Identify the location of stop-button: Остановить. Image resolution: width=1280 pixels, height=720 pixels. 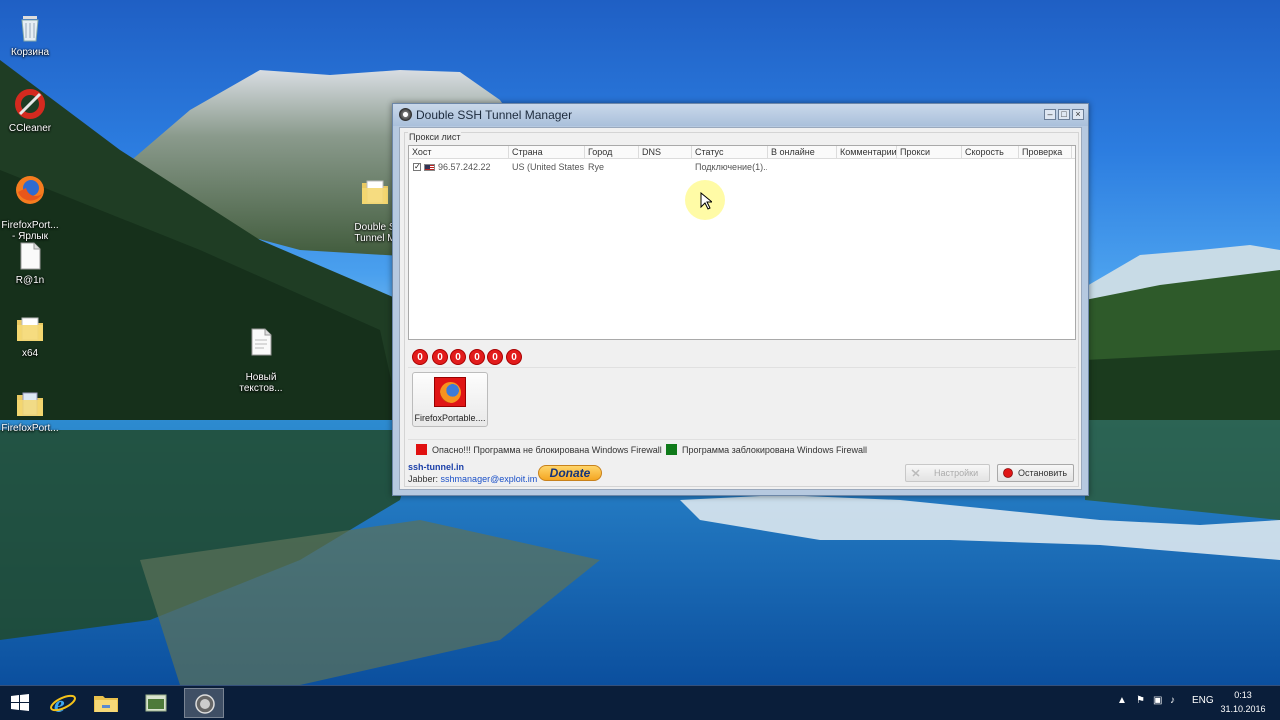
(1035, 473).